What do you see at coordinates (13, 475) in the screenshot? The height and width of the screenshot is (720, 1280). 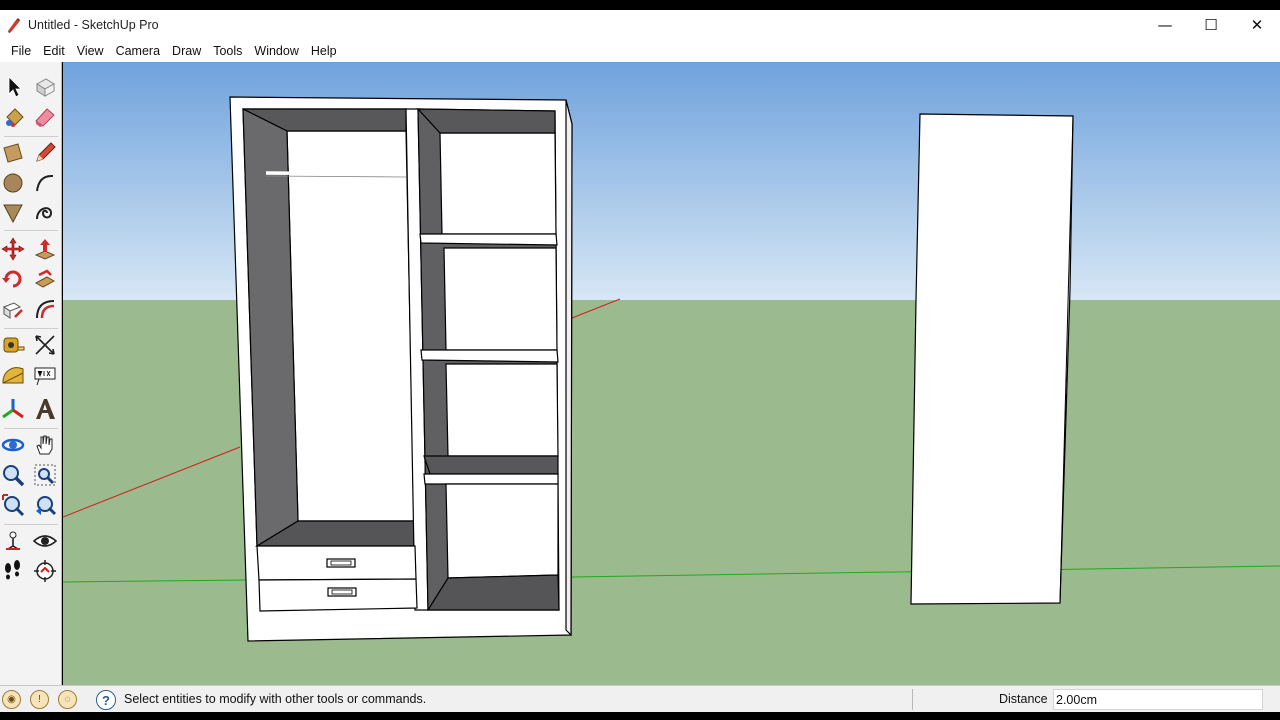 I see `zoom-tool-button` at bounding box center [13, 475].